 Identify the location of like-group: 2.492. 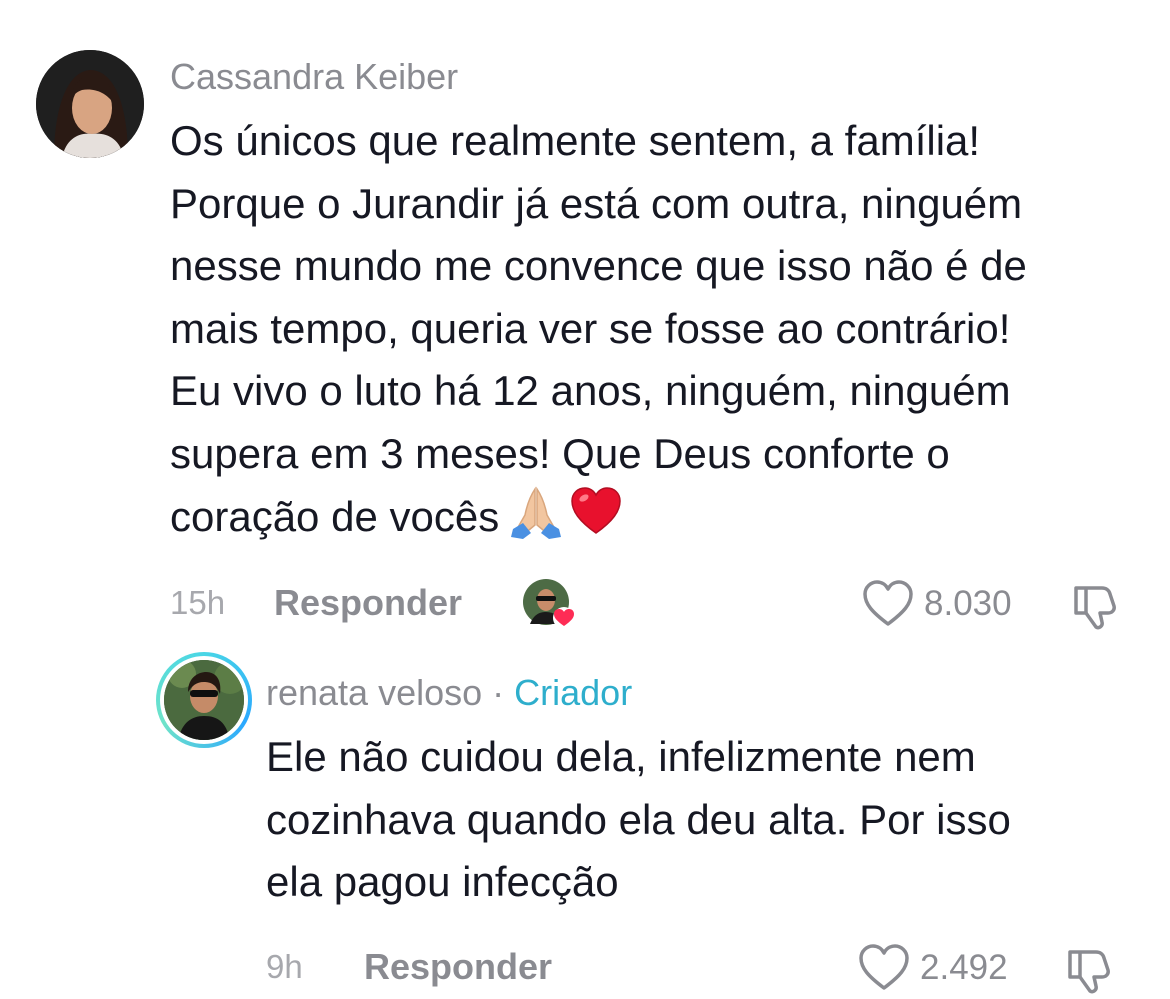
(933, 968).